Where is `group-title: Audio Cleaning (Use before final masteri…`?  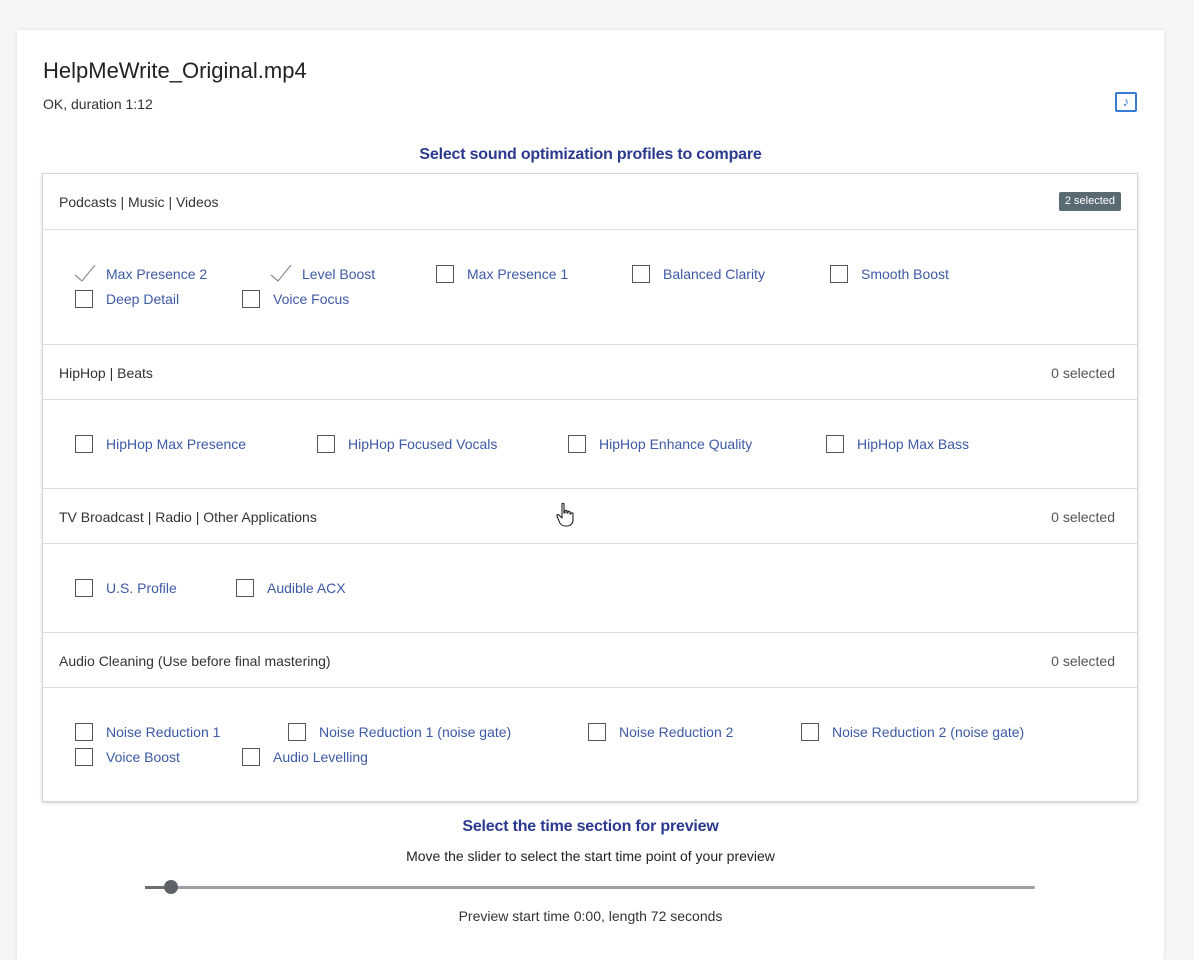
group-title: Audio Cleaning (Use before final masteri… is located at coordinates (195, 661).